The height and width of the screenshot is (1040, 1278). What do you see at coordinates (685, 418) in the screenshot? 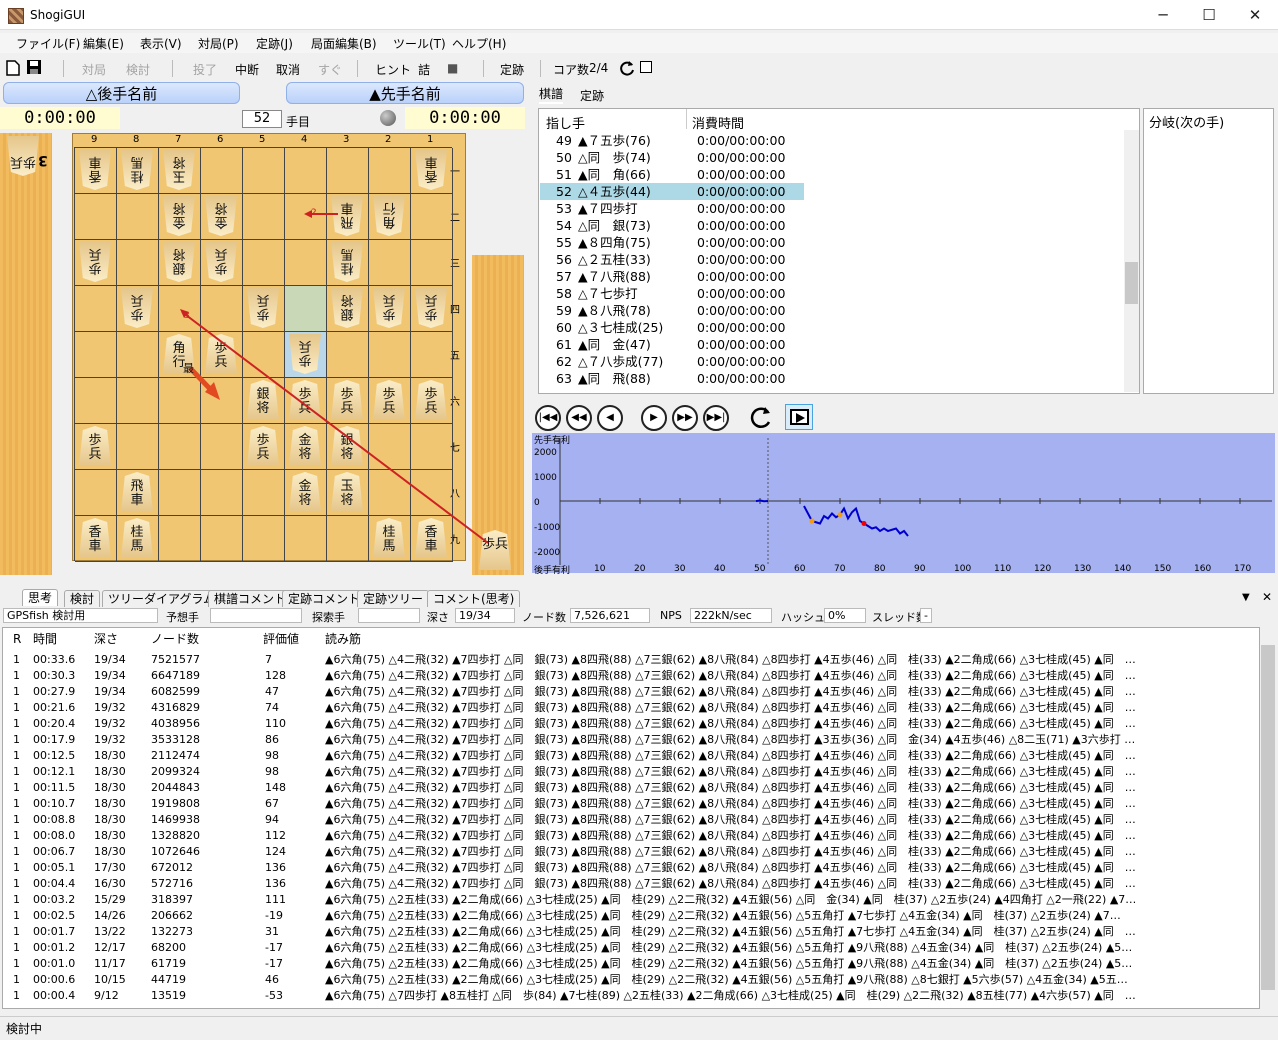
I see `next-10-icon: ▶▶` at bounding box center [685, 418].